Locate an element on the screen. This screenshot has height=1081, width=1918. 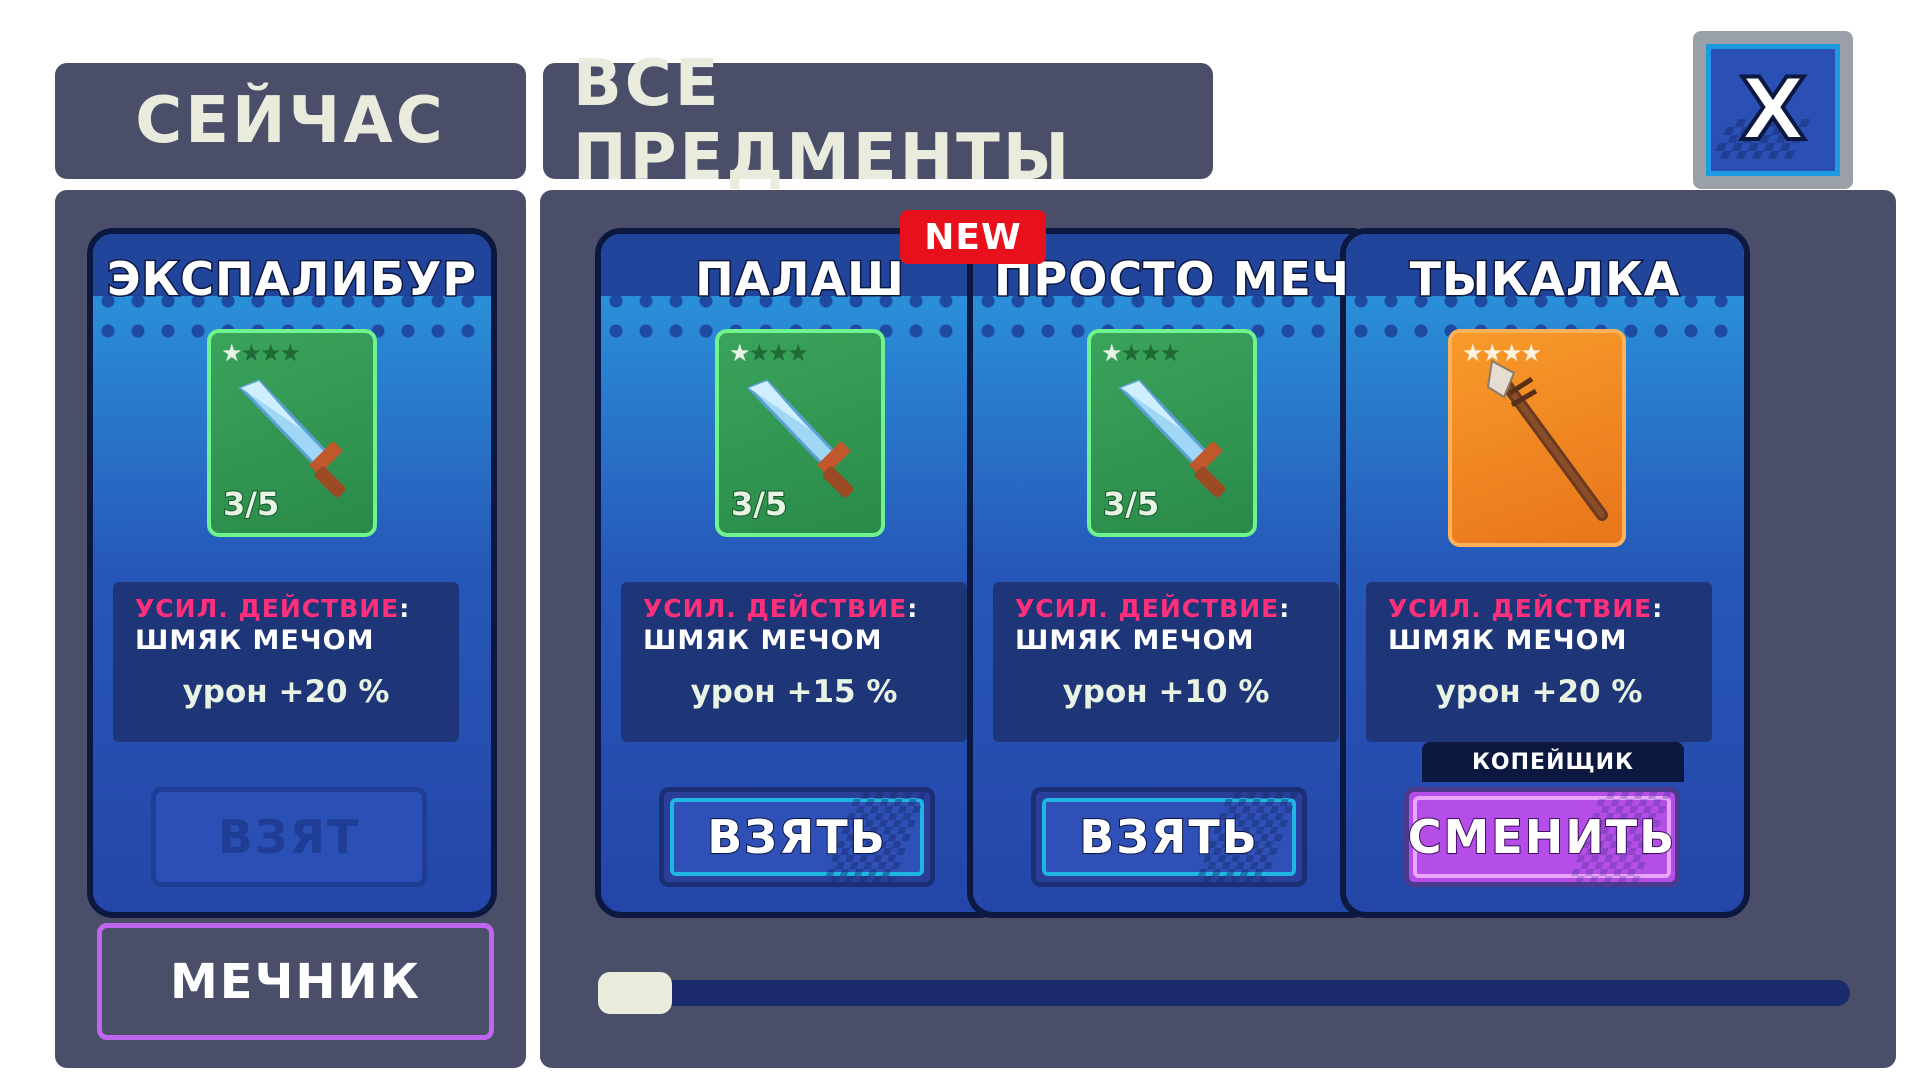
close-button: X is located at coordinates (1773, 110).